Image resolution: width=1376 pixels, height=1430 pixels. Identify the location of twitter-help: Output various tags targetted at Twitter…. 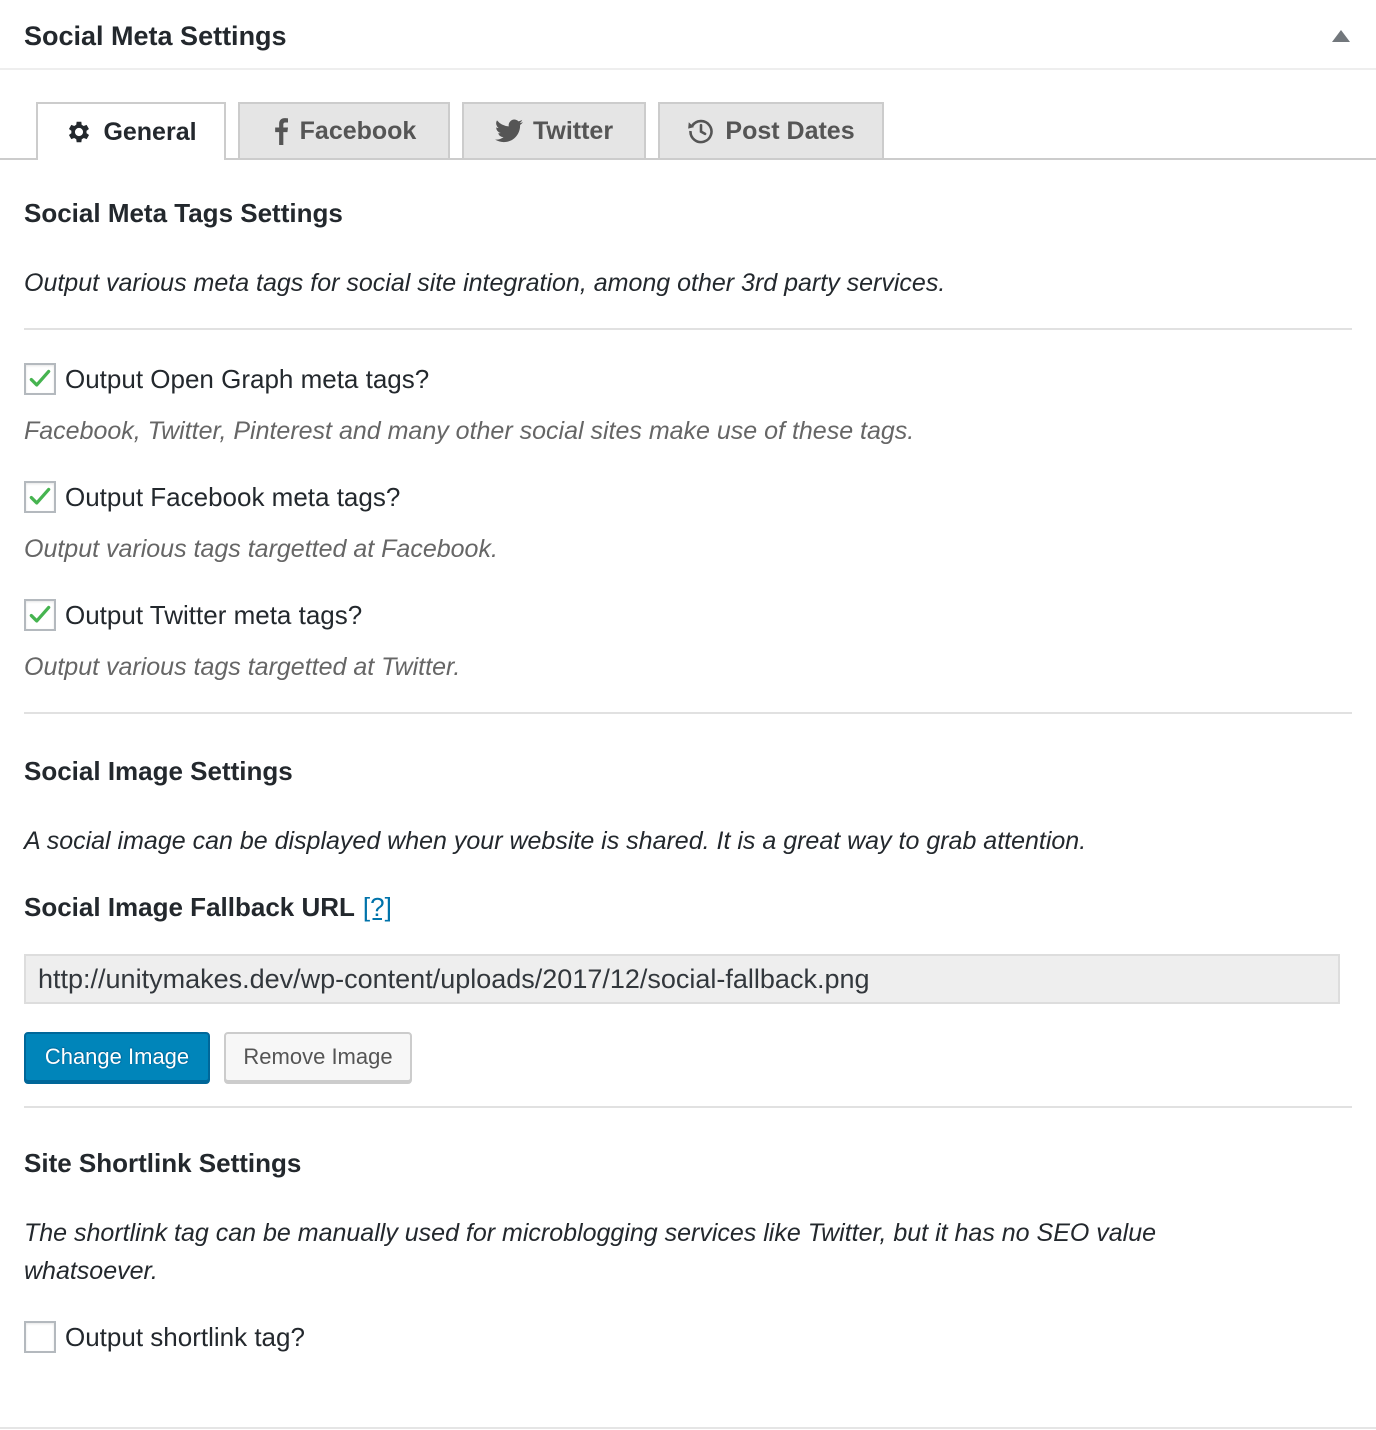
(242, 667).